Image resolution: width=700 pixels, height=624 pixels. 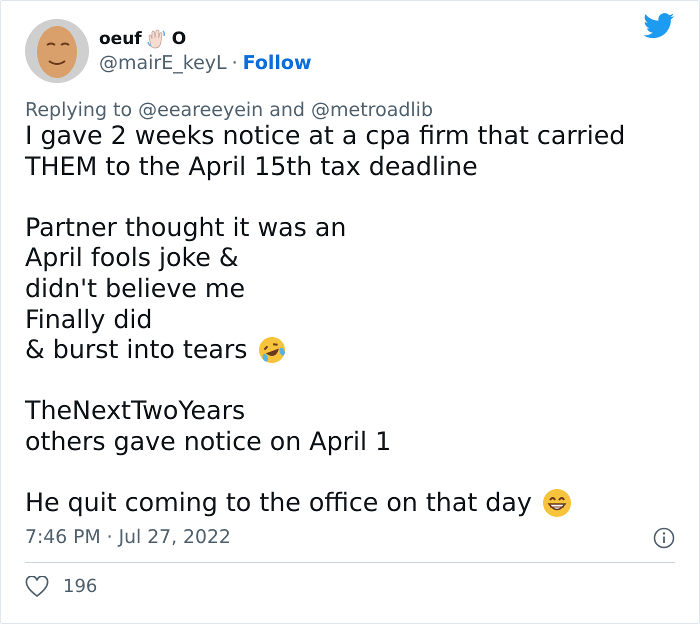 What do you see at coordinates (57, 51) in the screenshot?
I see `egg-face-icon` at bounding box center [57, 51].